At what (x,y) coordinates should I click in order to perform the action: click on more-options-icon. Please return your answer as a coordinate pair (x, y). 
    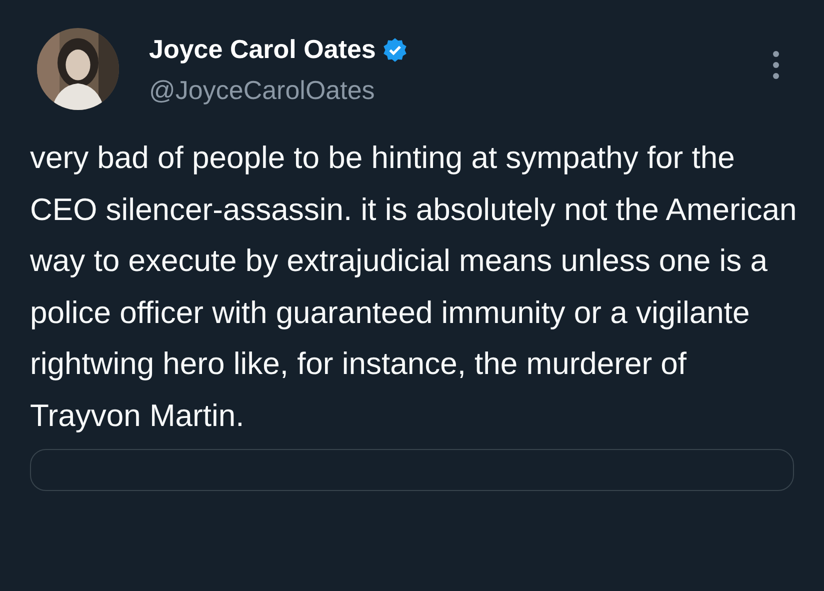
    Looking at the image, I should click on (776, 65).